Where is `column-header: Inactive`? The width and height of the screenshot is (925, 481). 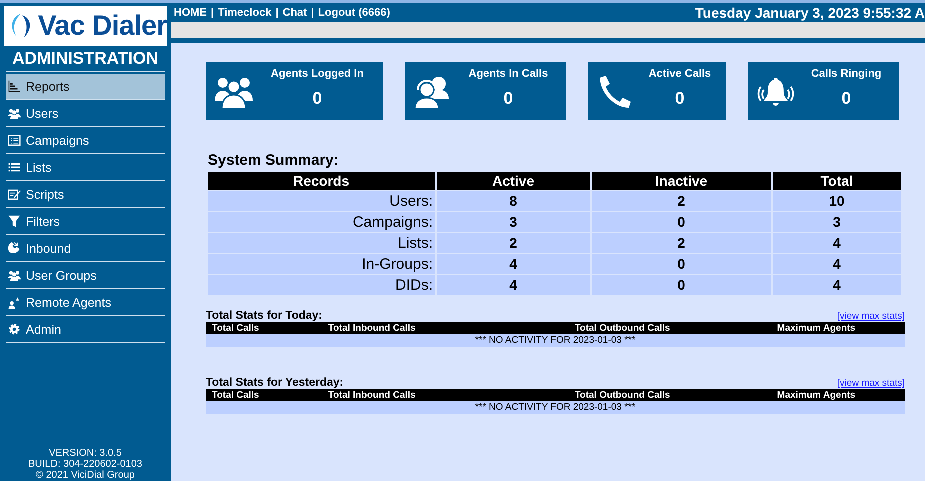
column-header: Inactive is located at coordinates (681, 181).